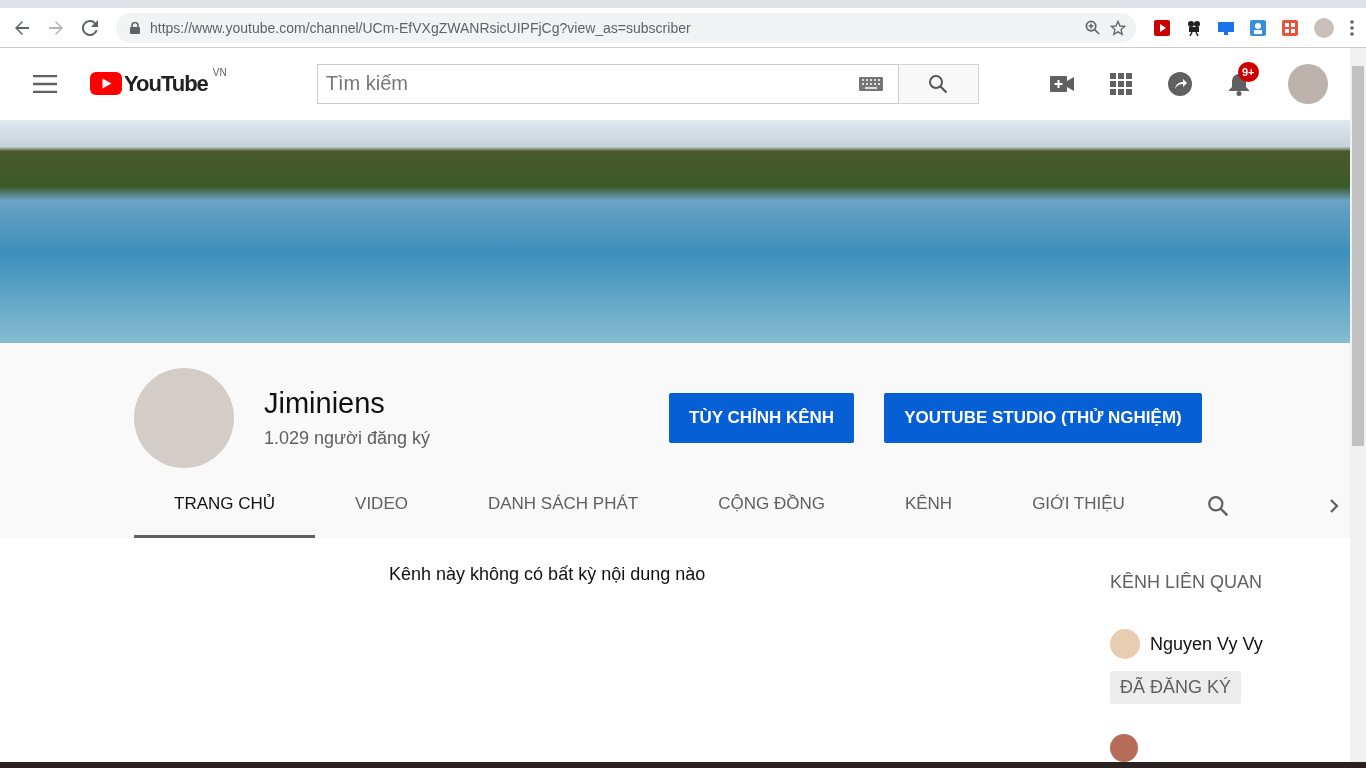 This screenshot has height=768, width=1366. What do you see at coordinates (1258, 27) in the screenshot?
I see `id-card-extension-icon` at bounding box center [1258, 27].